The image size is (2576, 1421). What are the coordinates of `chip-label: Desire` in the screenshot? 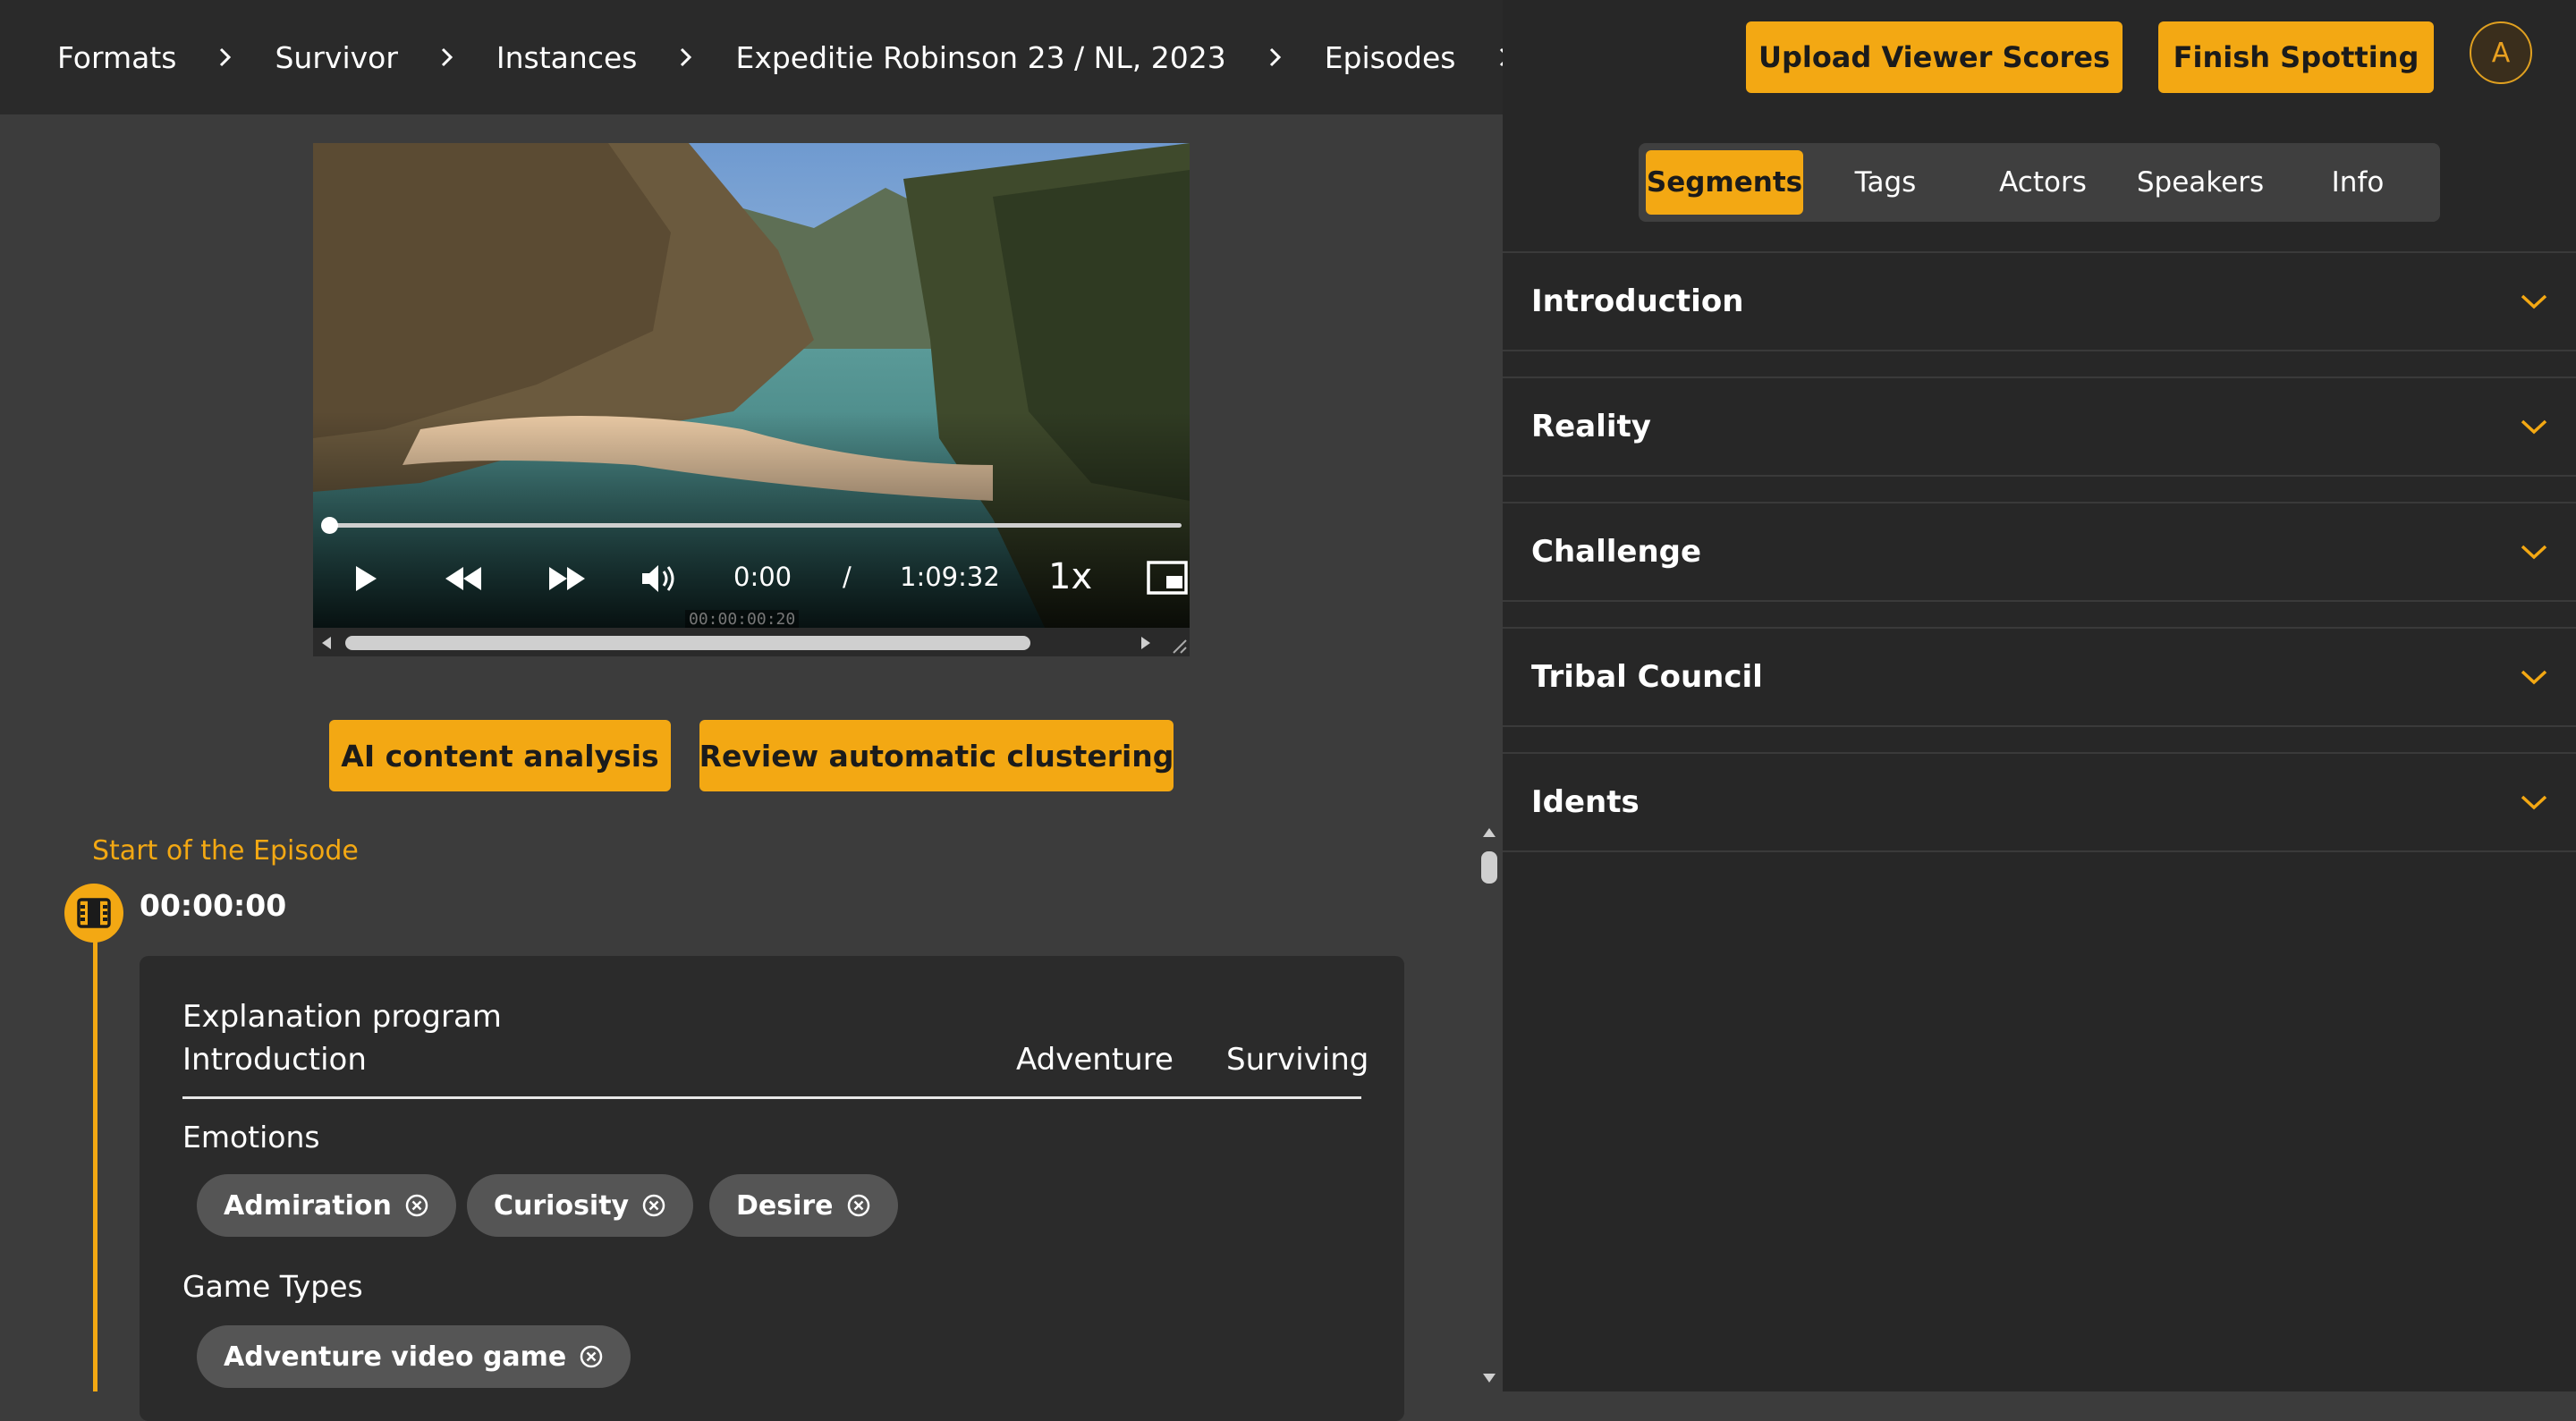 It's located at (785, 1205).